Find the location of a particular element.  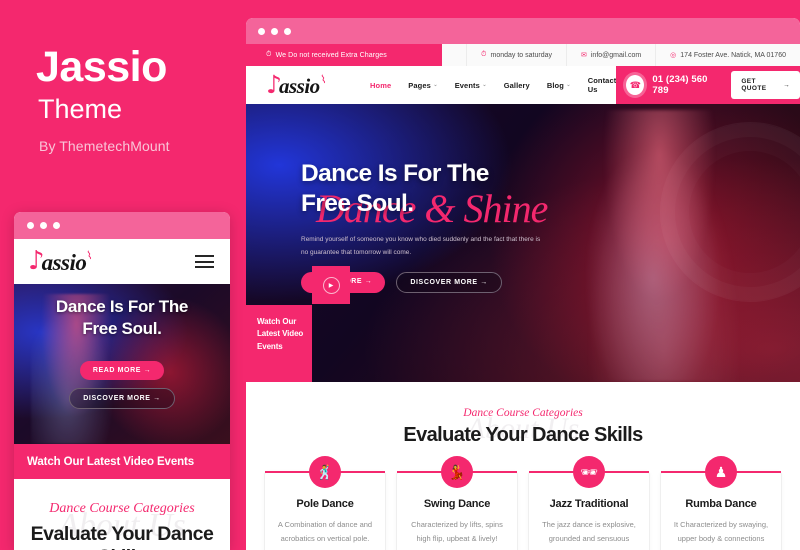

video-play-button: ▶ is located at coordinates (331, 285).